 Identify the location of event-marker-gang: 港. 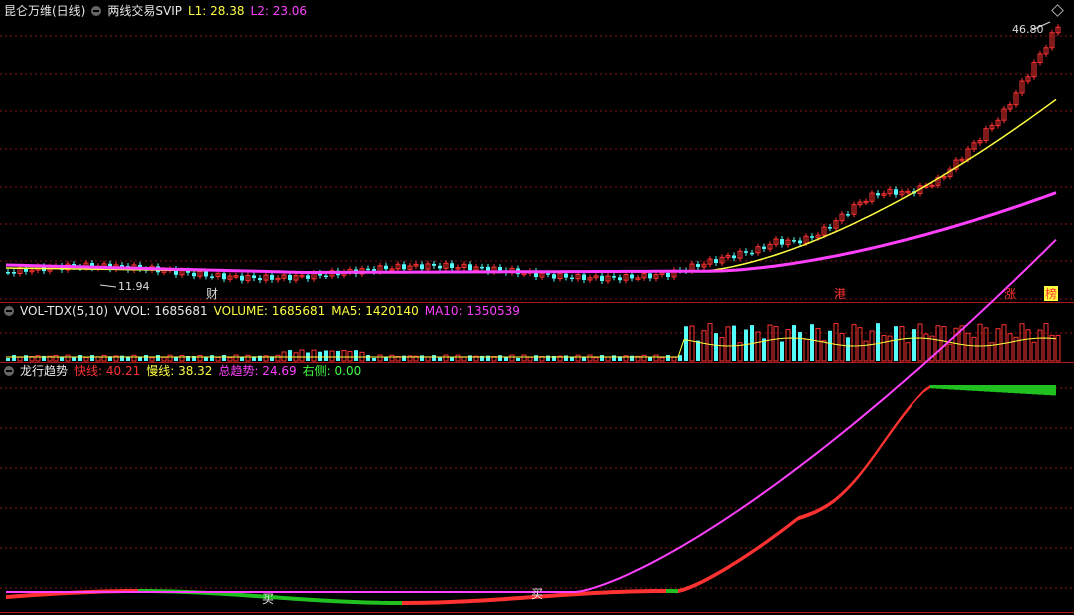
(840, 294).